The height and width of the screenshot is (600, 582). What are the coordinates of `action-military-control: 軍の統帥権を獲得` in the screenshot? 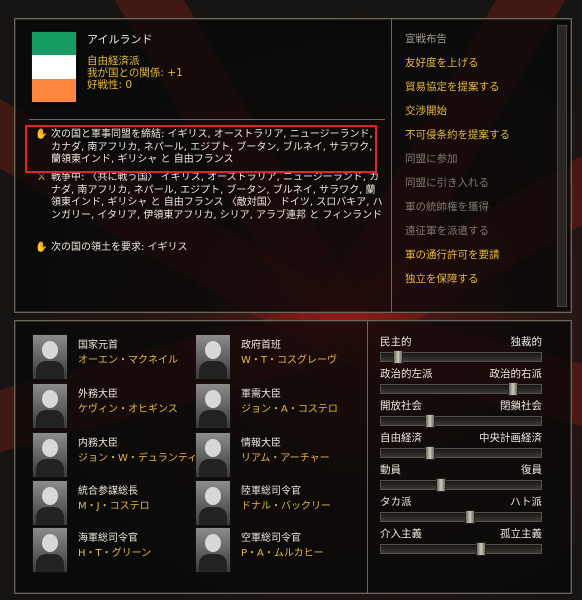 It's located at (485, 207).